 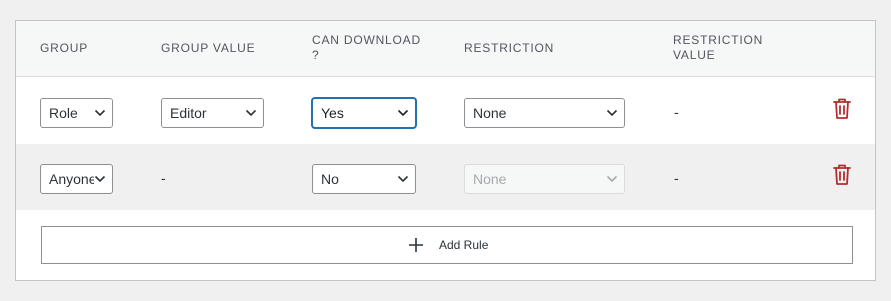 I want to click on column-header-restriction-value: RESTRICTION VALUE, so click(x=718, y=47).